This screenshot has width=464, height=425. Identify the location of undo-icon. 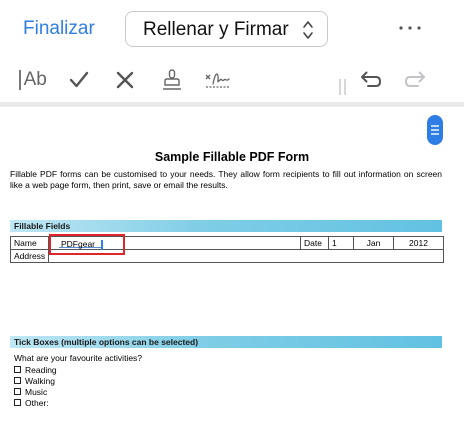
(371, 79).